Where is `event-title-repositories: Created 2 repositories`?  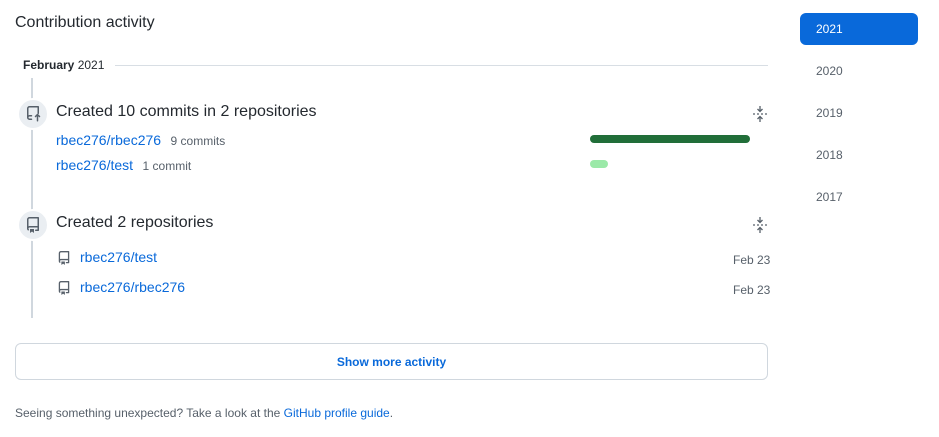 event-title-repositories: Created 2 repositories is located at coordinates (135, 222).